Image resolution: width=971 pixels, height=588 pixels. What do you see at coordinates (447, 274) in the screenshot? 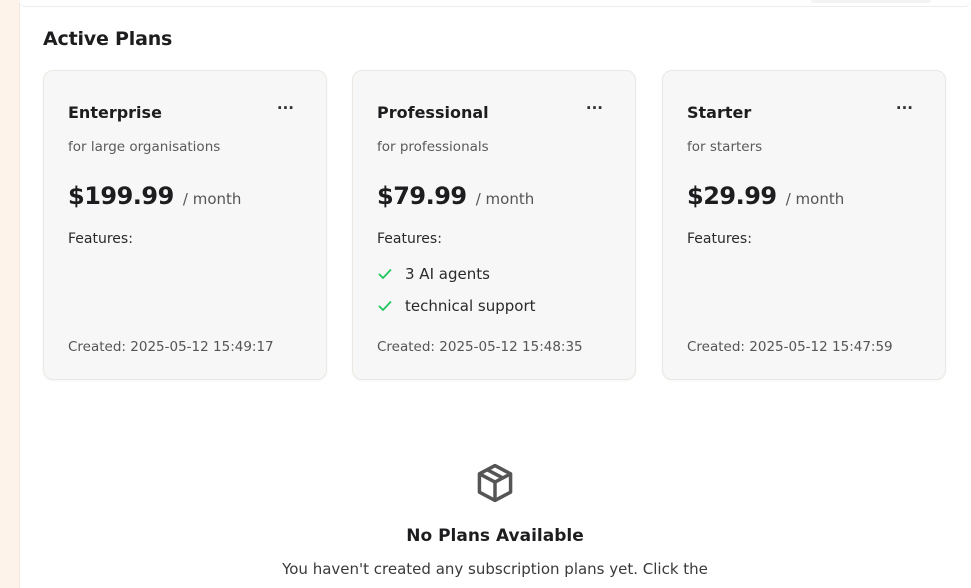
I see `feature-label: 3 AI agents` at bounding box center [447, 274].